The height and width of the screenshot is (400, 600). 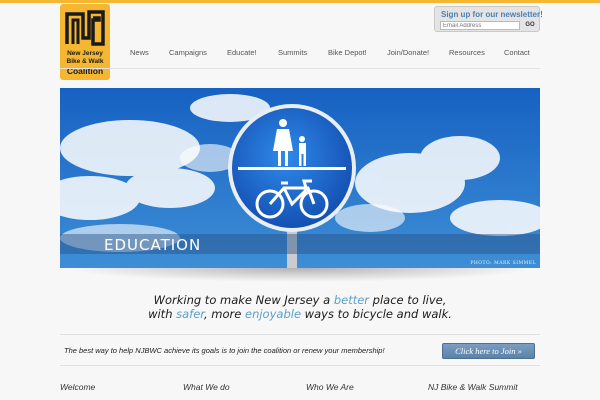 What do you see at coordinates (517, 52) in the screenshot?
I see `nav-item-contact: Contact` at bounding box center [517, 52].